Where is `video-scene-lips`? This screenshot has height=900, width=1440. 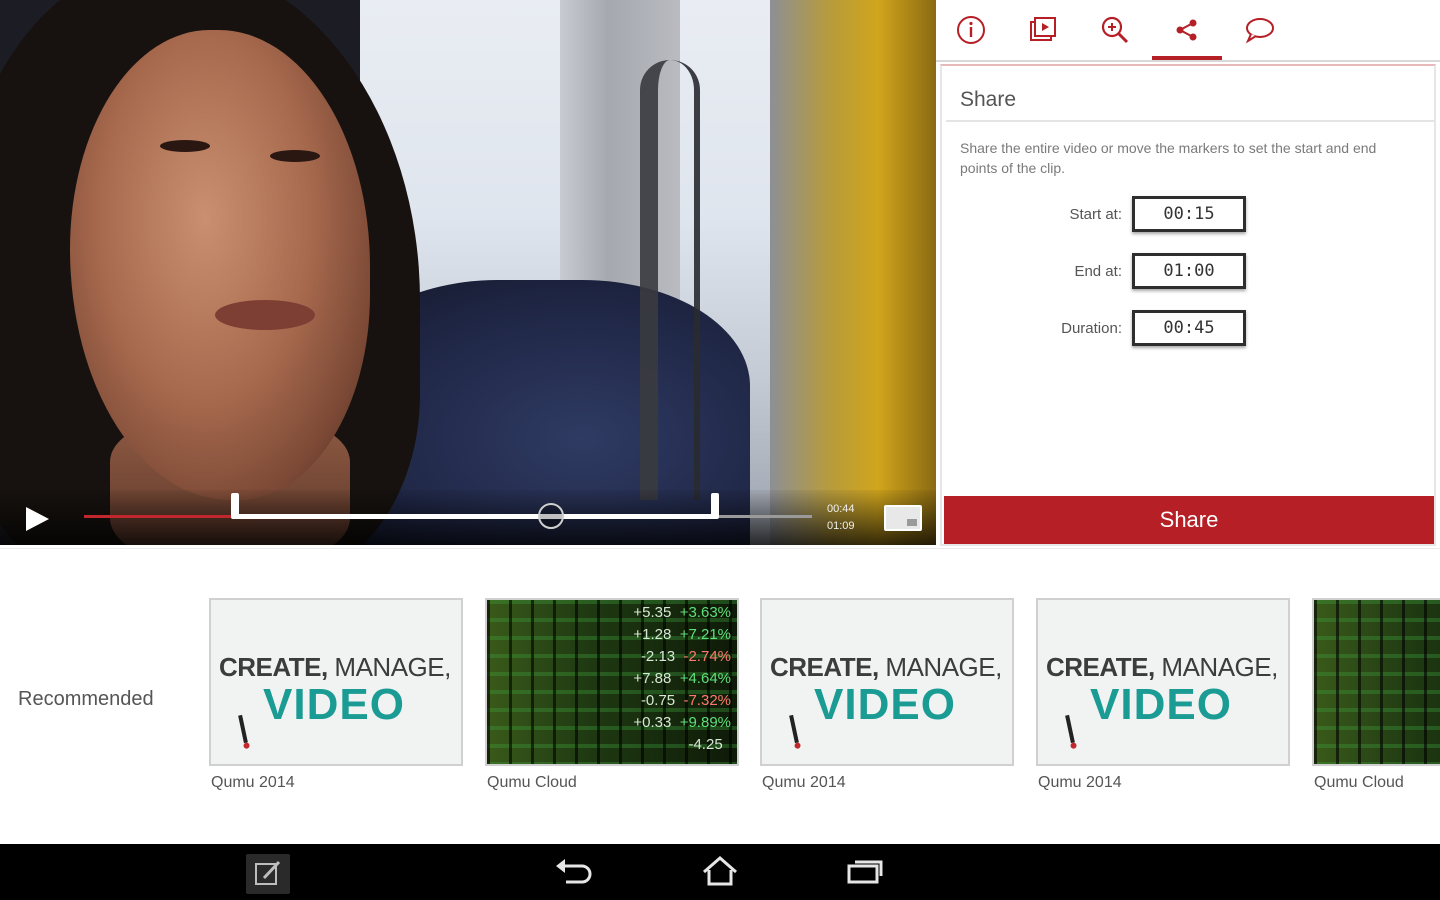
video-scene-lips is located at coordinates (265, 315).